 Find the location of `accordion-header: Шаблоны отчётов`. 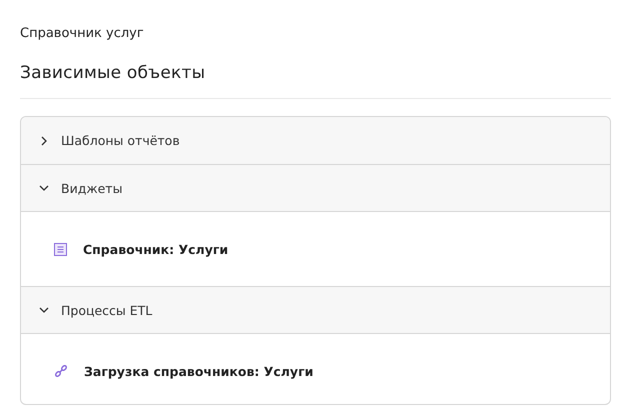

accordion-header: Шаблоны отчётов is located at coordinates (315, 140).